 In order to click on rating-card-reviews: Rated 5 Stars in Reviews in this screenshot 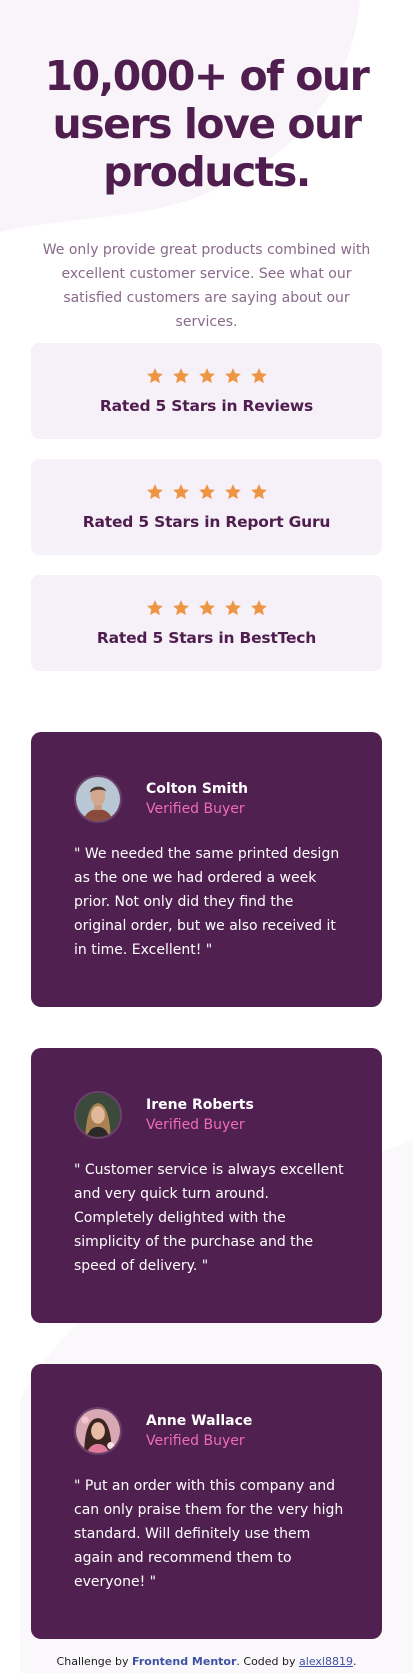, I will do `click(206, 391)`.